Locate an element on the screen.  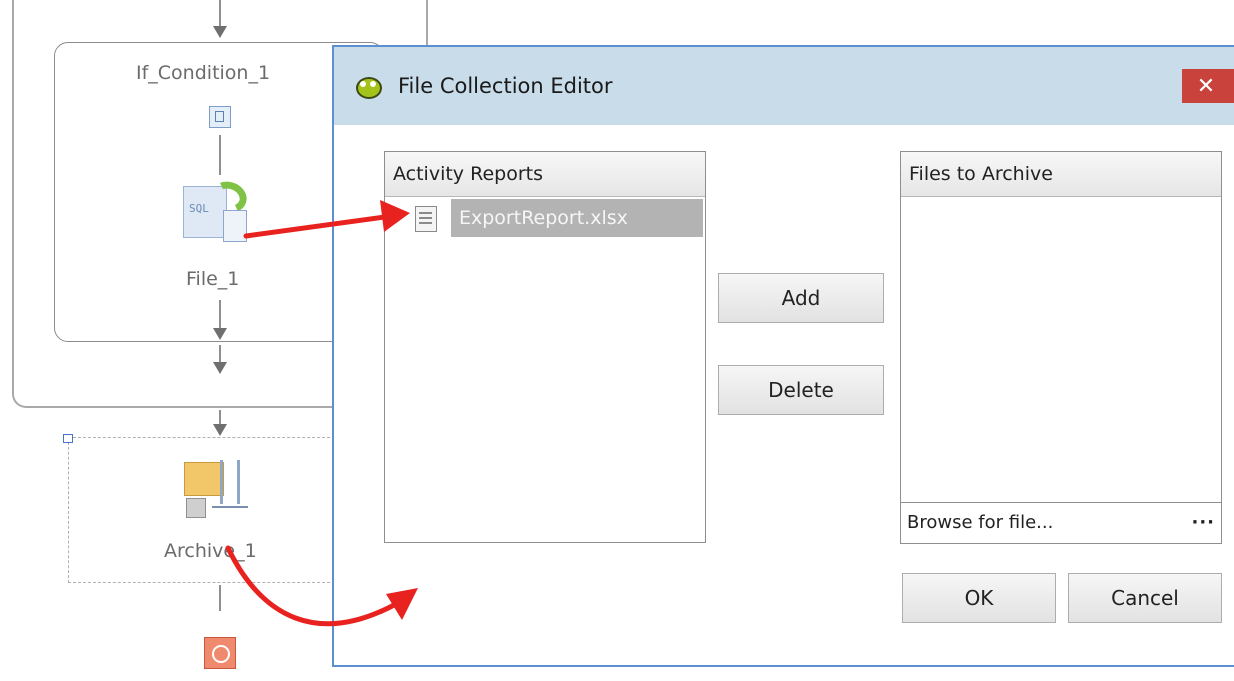
annotation-arrows is located at coordinates (321, 413).